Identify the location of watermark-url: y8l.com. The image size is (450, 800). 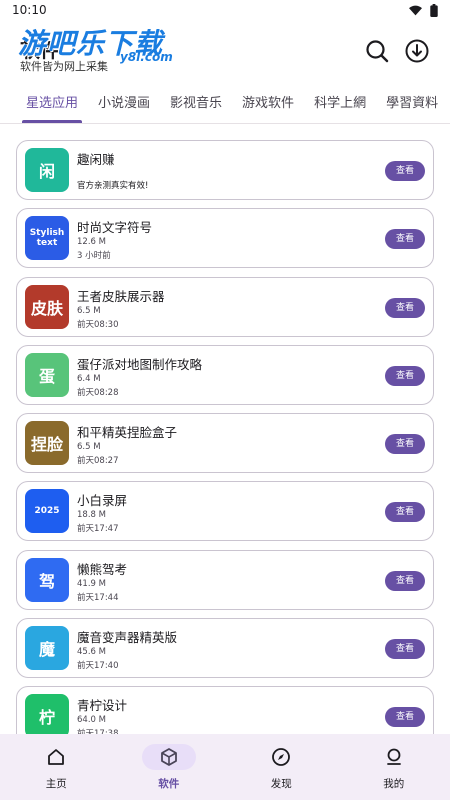
(146, 57).